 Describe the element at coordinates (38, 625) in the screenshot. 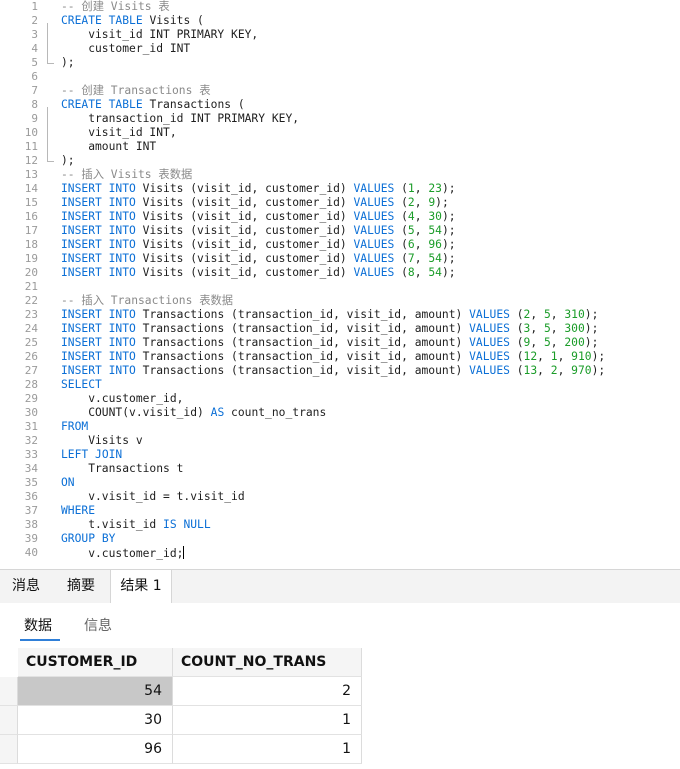

I see `tab-data: 数据` at that location.